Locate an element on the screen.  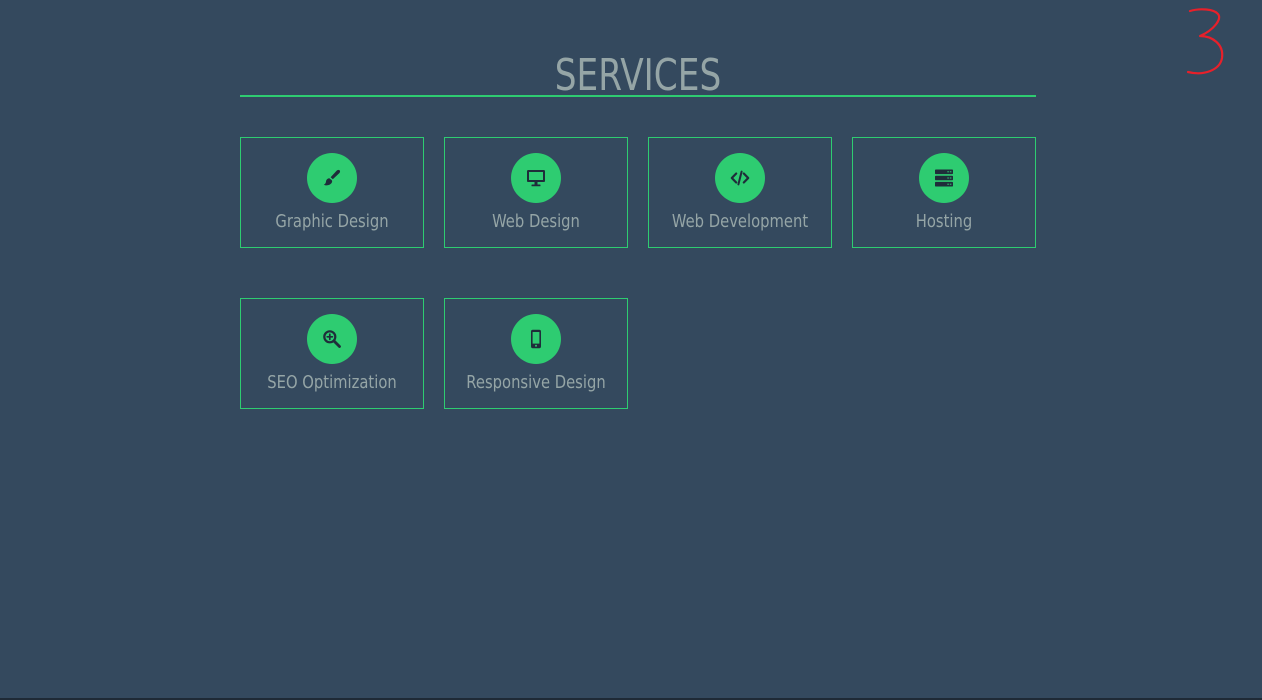
service-label: SEO Optimization is located at coordinates (332, 382).